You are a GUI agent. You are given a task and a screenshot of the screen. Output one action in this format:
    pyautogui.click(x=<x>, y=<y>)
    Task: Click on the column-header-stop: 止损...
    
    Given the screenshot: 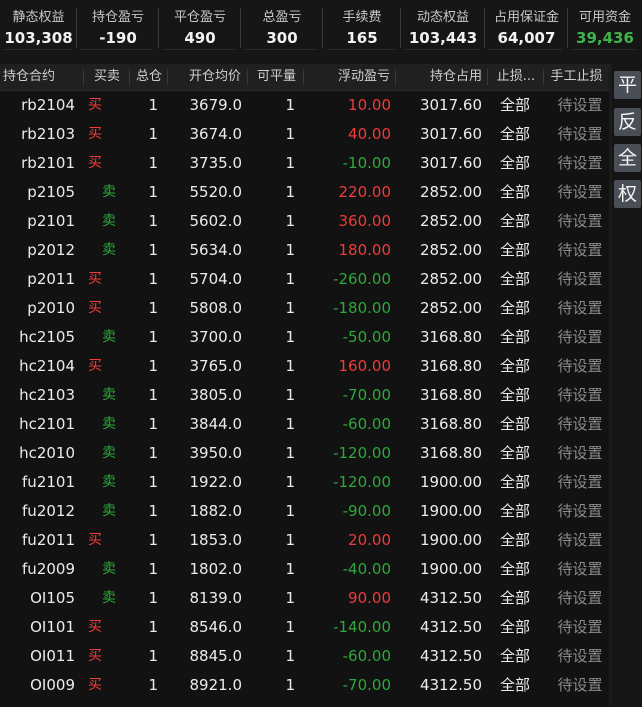 What is the action you would take?
    pyautogui.click(x=516, y=77)
    